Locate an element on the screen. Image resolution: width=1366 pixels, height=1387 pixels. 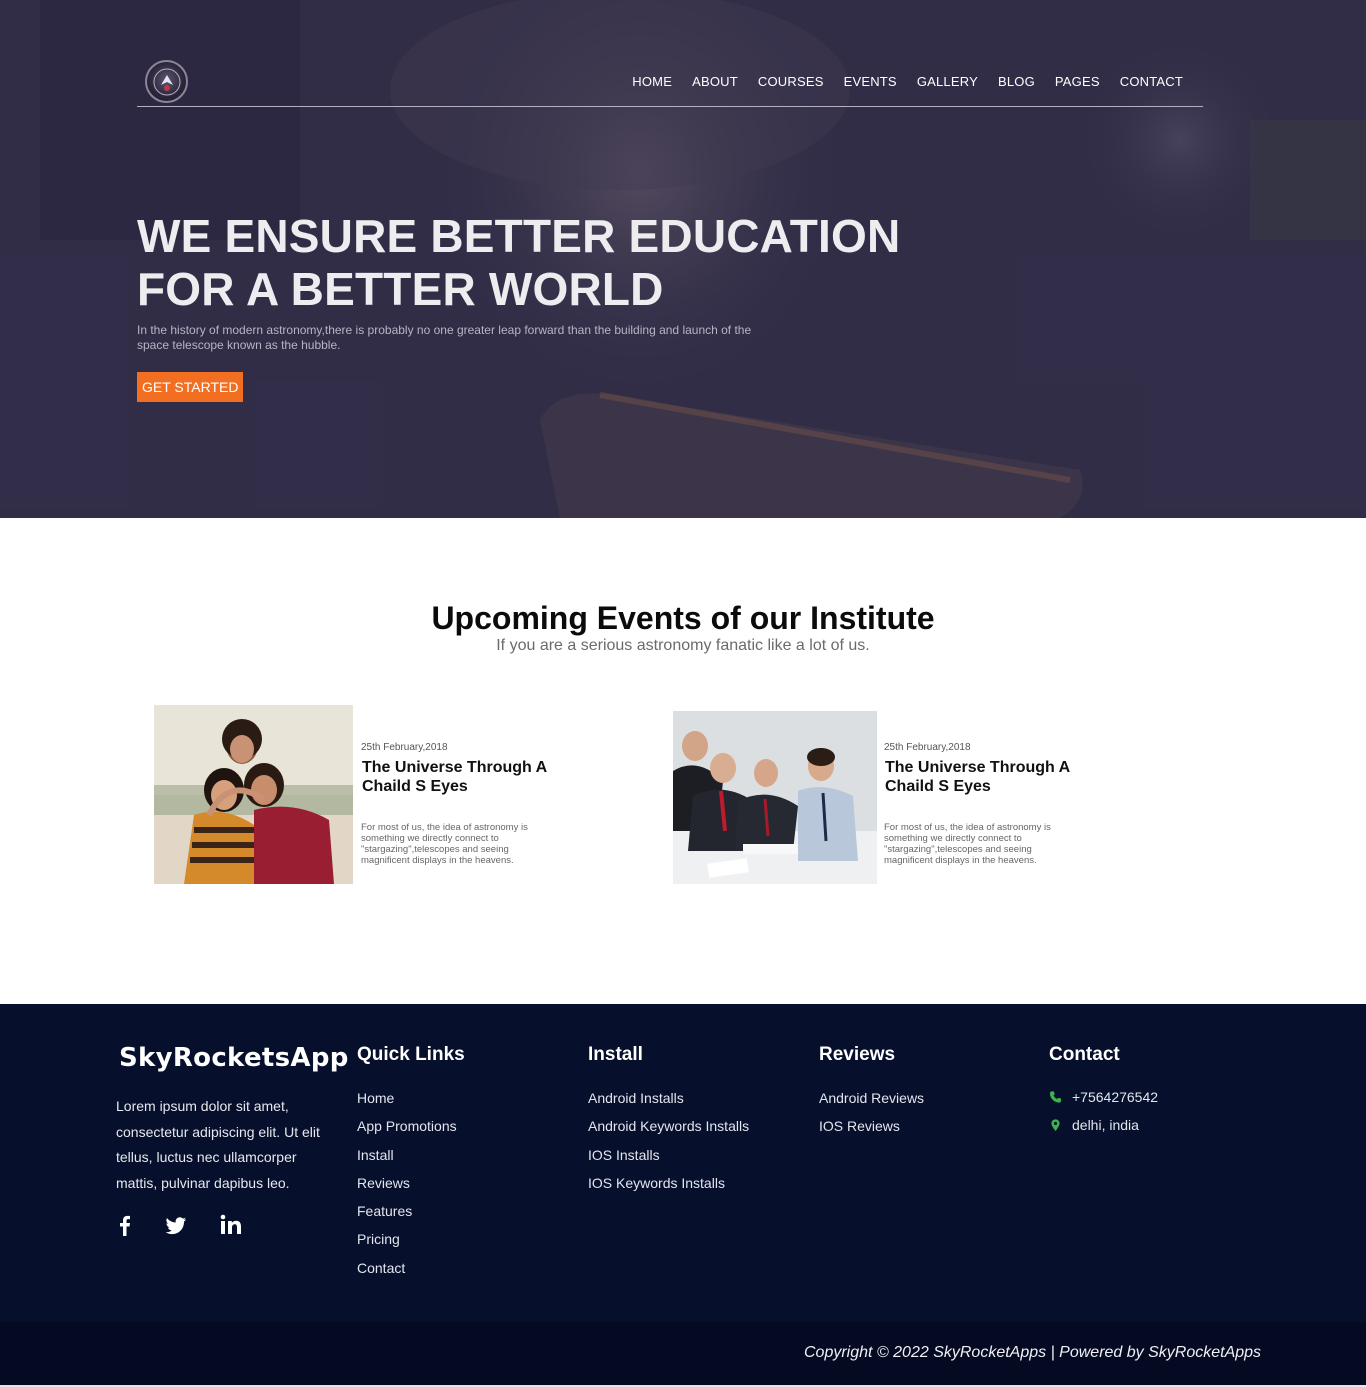
location-pin-icon is located at coordinates (1055, 1125).